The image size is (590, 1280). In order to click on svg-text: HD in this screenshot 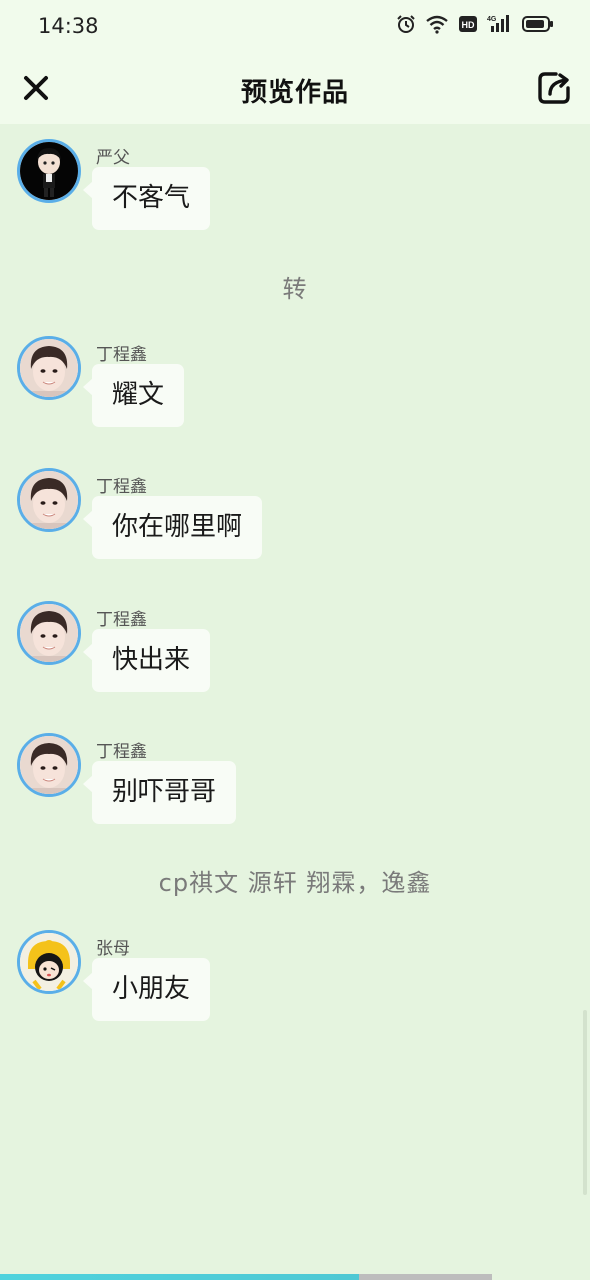, I will do `click(468, 25)`.